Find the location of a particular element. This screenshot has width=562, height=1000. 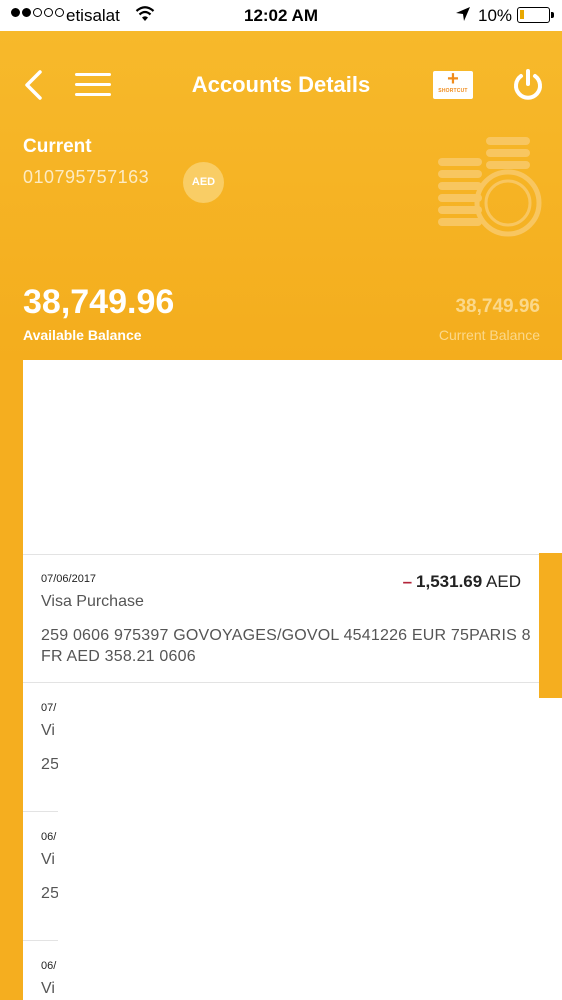

available-balance-label: Available Balance is located at coordinates (82, 335).